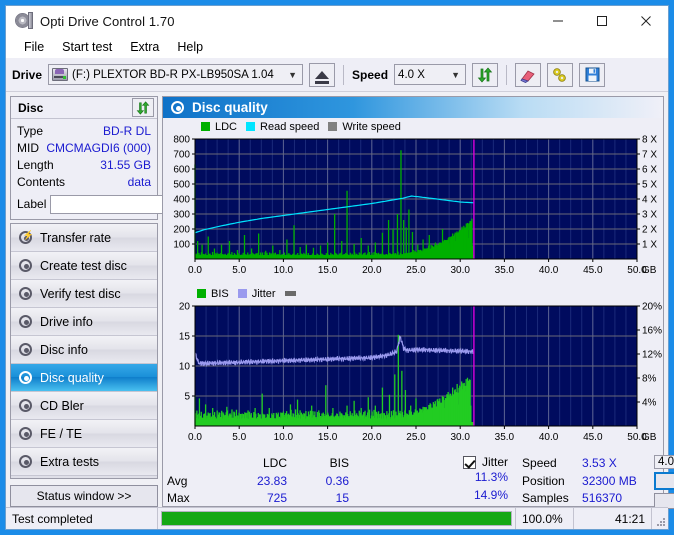 The image size is (674, 535). I want to click on sidebar-item-disc-info: Disc info, so click(84, 350).